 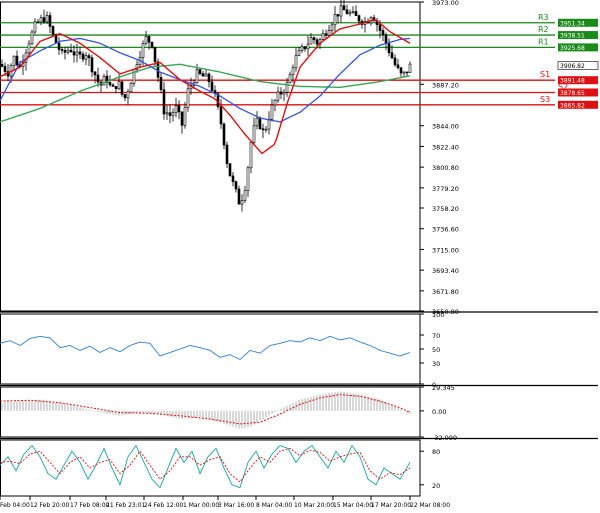 I want to click on level-name-s3: S3, so click(x=545, y=99).